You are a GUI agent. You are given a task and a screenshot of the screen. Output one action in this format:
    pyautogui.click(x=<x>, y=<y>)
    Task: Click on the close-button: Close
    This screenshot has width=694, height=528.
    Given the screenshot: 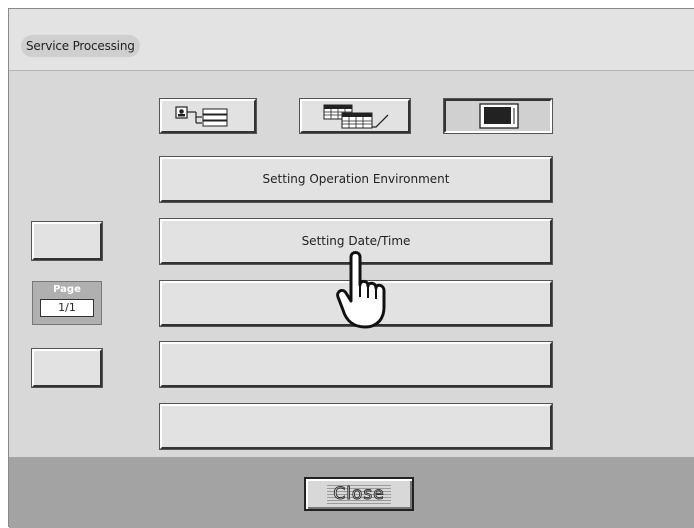 What is the action you would take?
    pyautogui.click(x=359, y=494)
    